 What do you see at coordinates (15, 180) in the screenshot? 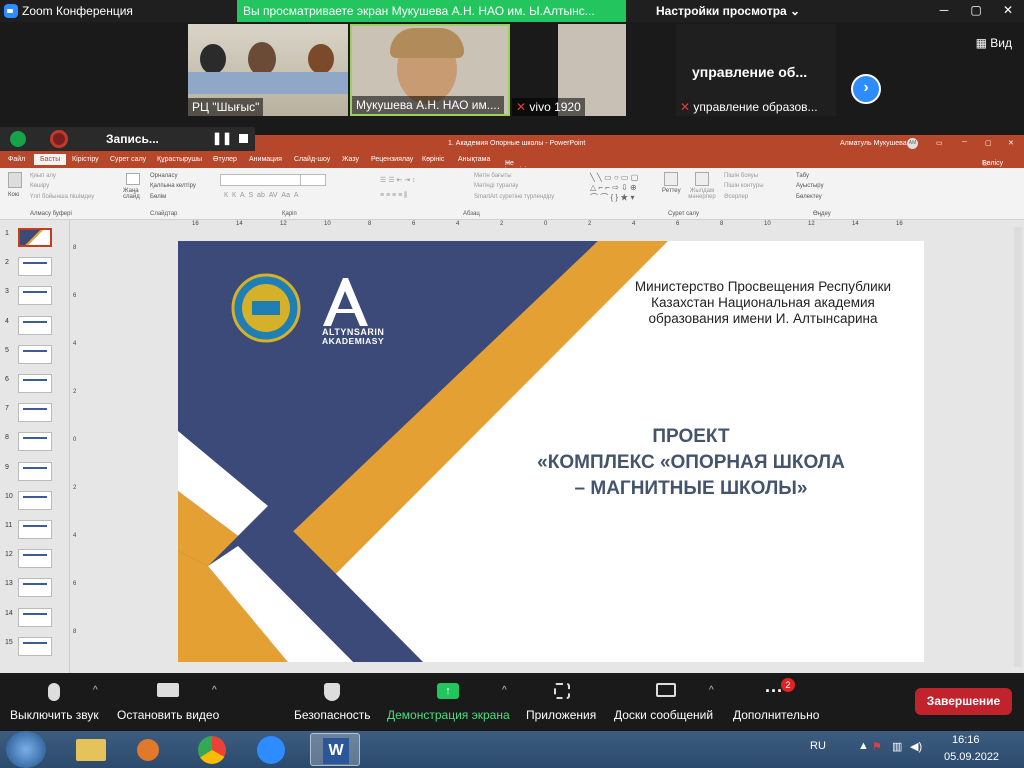
I see `paste-icon` at bounding box center [15, 180].